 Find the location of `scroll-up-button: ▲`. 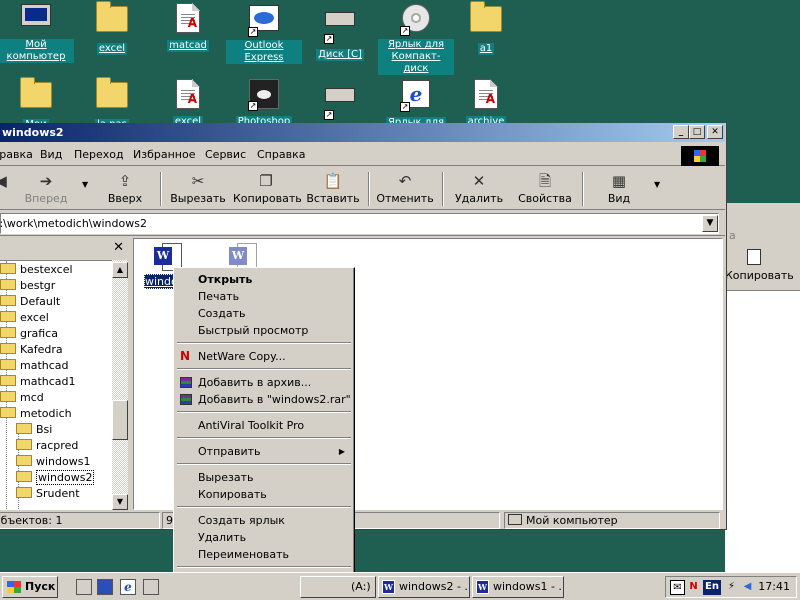

scroll-up-button: ▲ is located at coordinates (120, 270).